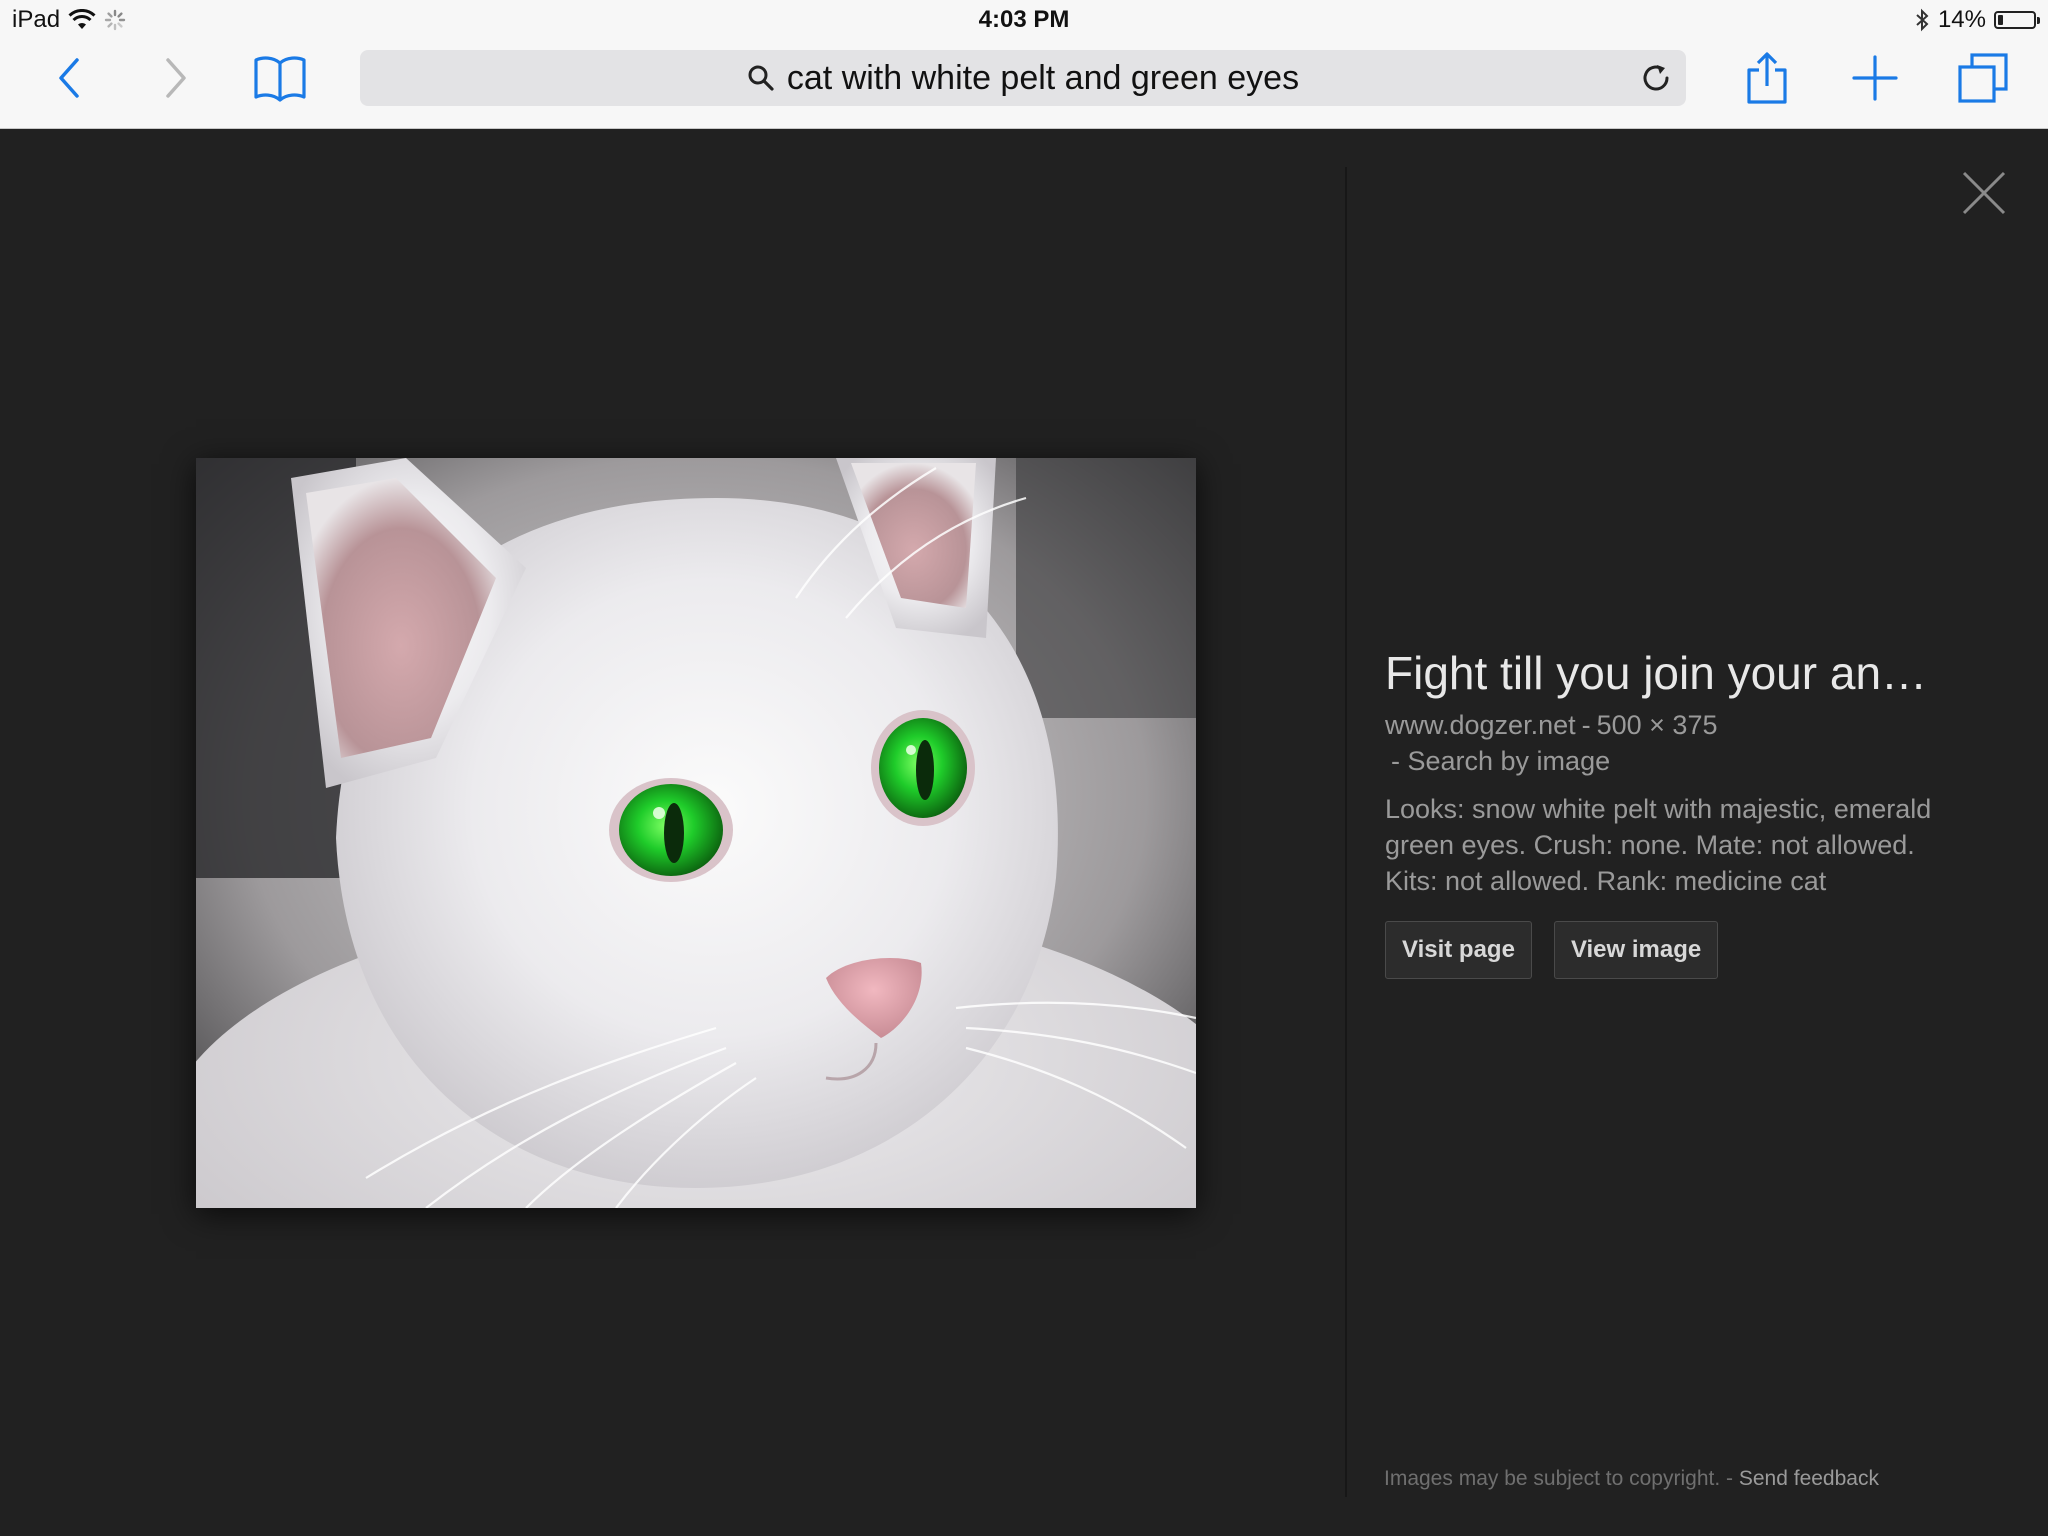 This screenshot has width=2048, height=1536. What do you see at coordinates (1656, 78) in the screenshot?
I see `reload-icon` at bounding box center [1656, 78].